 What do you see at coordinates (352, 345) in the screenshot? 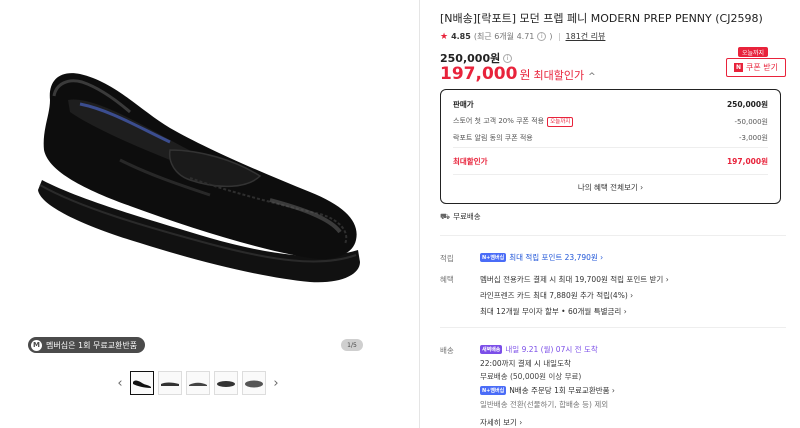
I see `image-page-indicator: 1/5` at bounding box center [352, 345].